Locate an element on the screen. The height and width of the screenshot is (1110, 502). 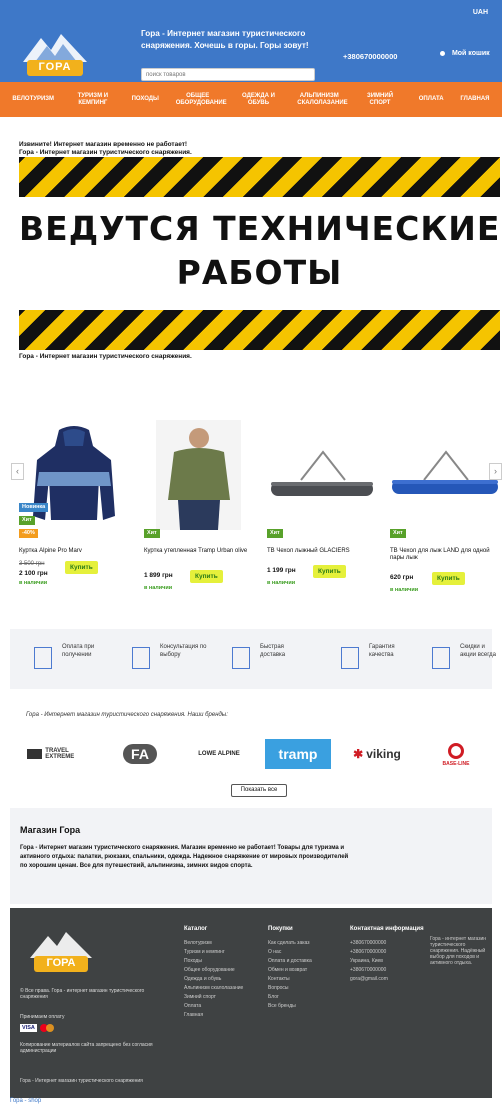
nav-item: АЛЬПИНИЗМ СКАЛОЛАЗАНИЕ is located at coordinates (322, 100).